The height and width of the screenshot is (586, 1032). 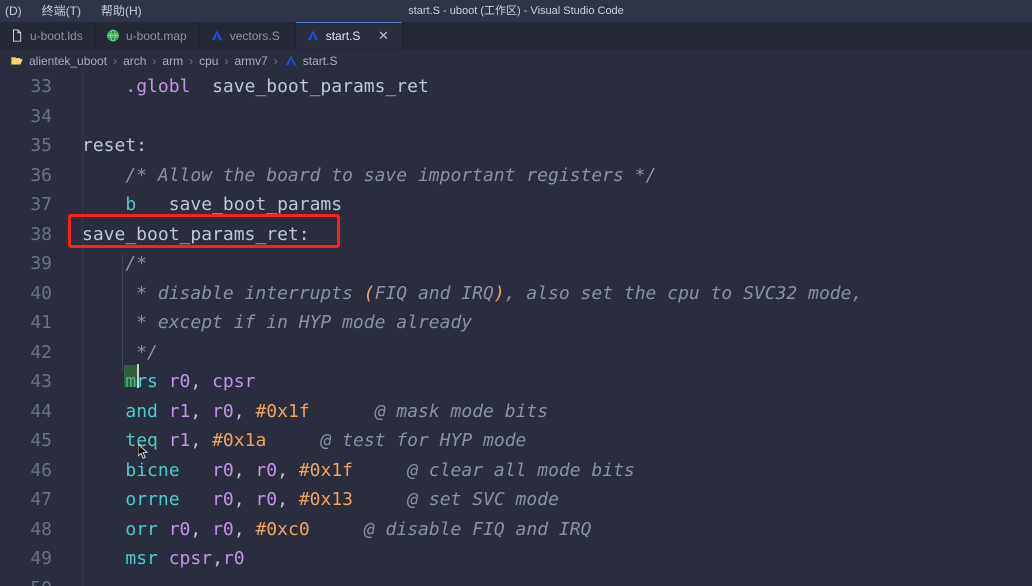 I want to click on breadcrumb-label: armv7, so click(x=251, y=60).